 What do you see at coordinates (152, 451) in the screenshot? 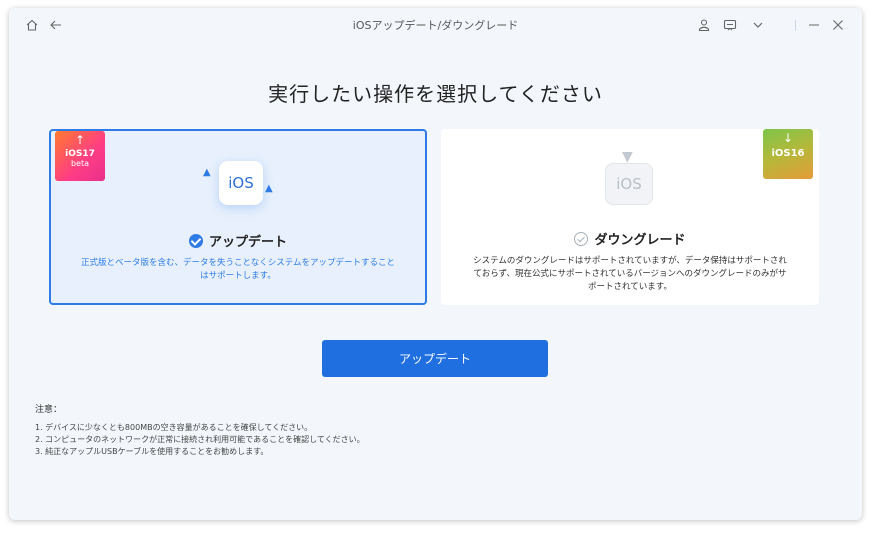
I see `note-item: 3. 純正なアップルUSBケーブルを使用することをお勧めします。` at bounding box center [152, 451].